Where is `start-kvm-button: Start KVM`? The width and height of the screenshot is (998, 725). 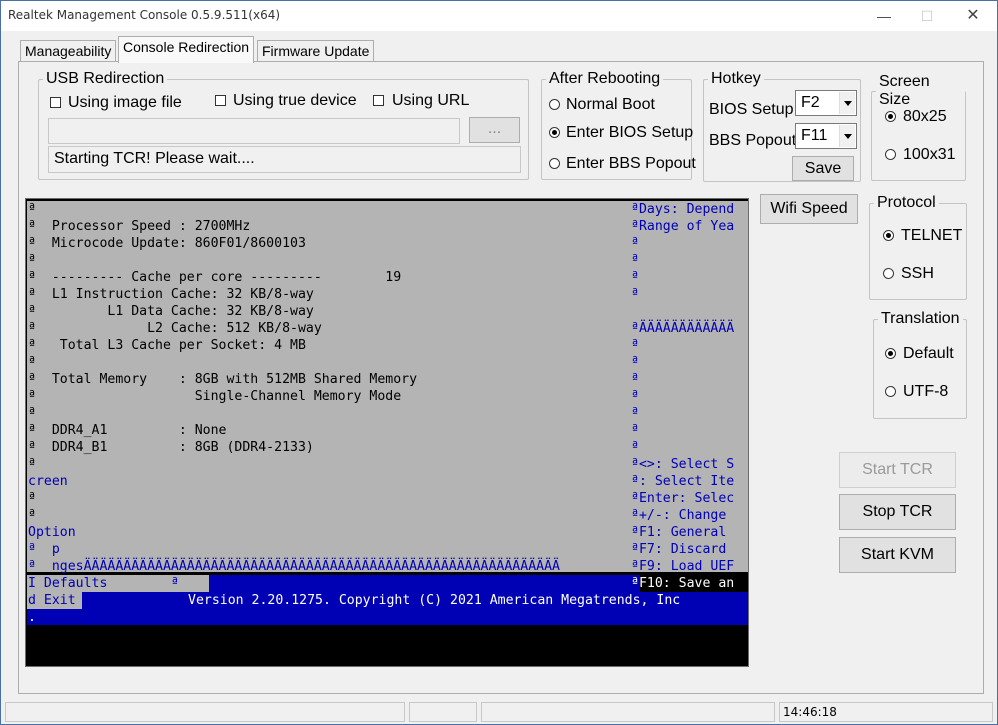
start-kvm-button: Start KVM is located at coordinates (897, 555).